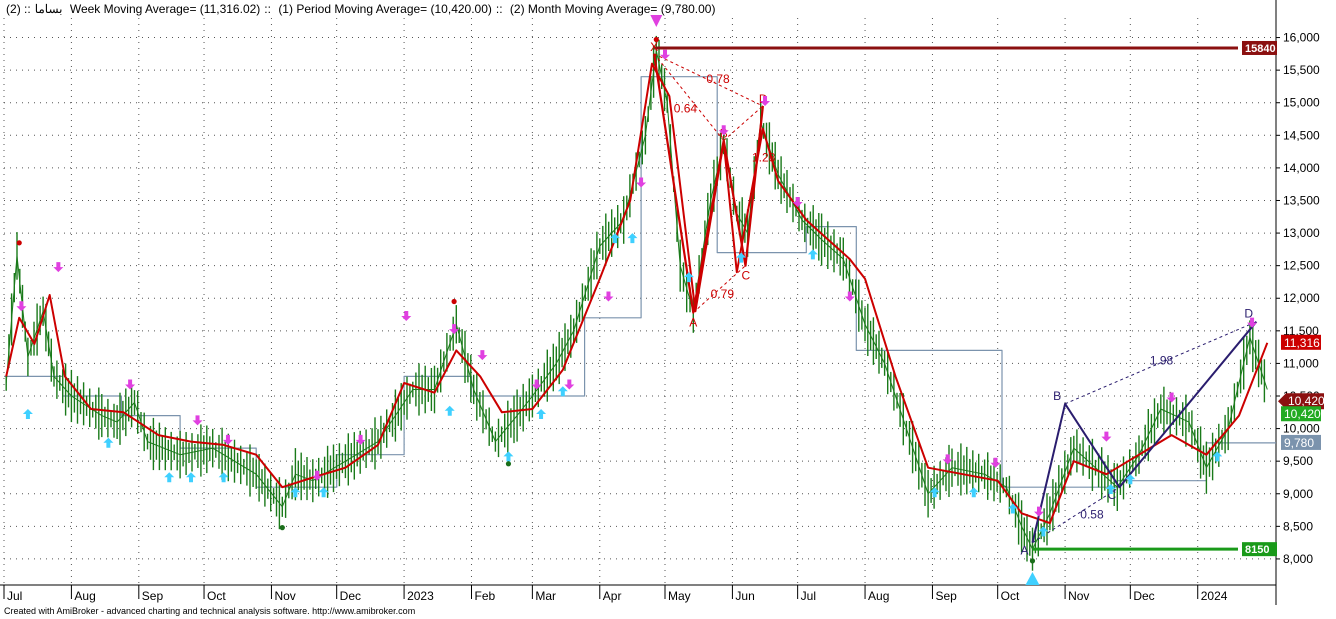 This screenshot has width=1336, height=619. I want to click on pattern-2-point-label: B, so click(1057, 396).